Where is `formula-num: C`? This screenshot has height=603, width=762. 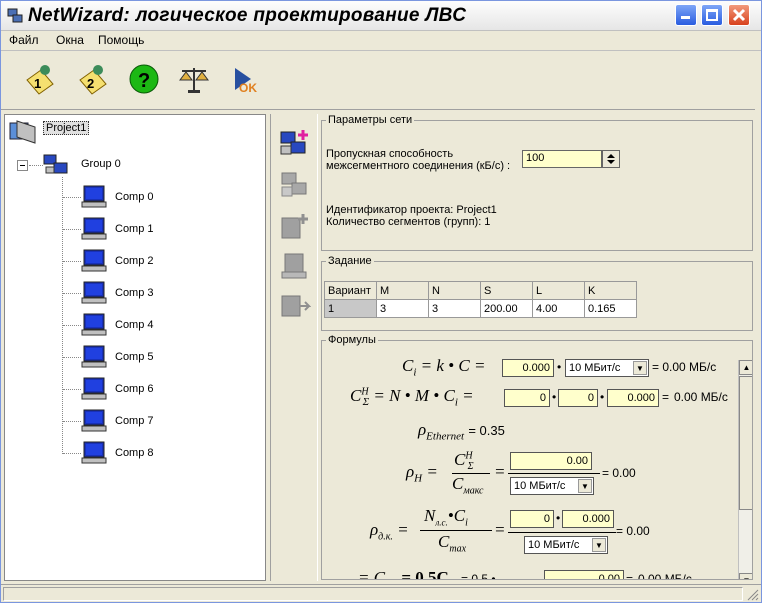
formula-num: C is located at coordinates (460, 459).